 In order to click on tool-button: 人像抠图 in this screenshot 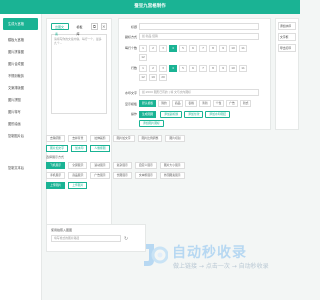, I will do `click(100, 148)`.